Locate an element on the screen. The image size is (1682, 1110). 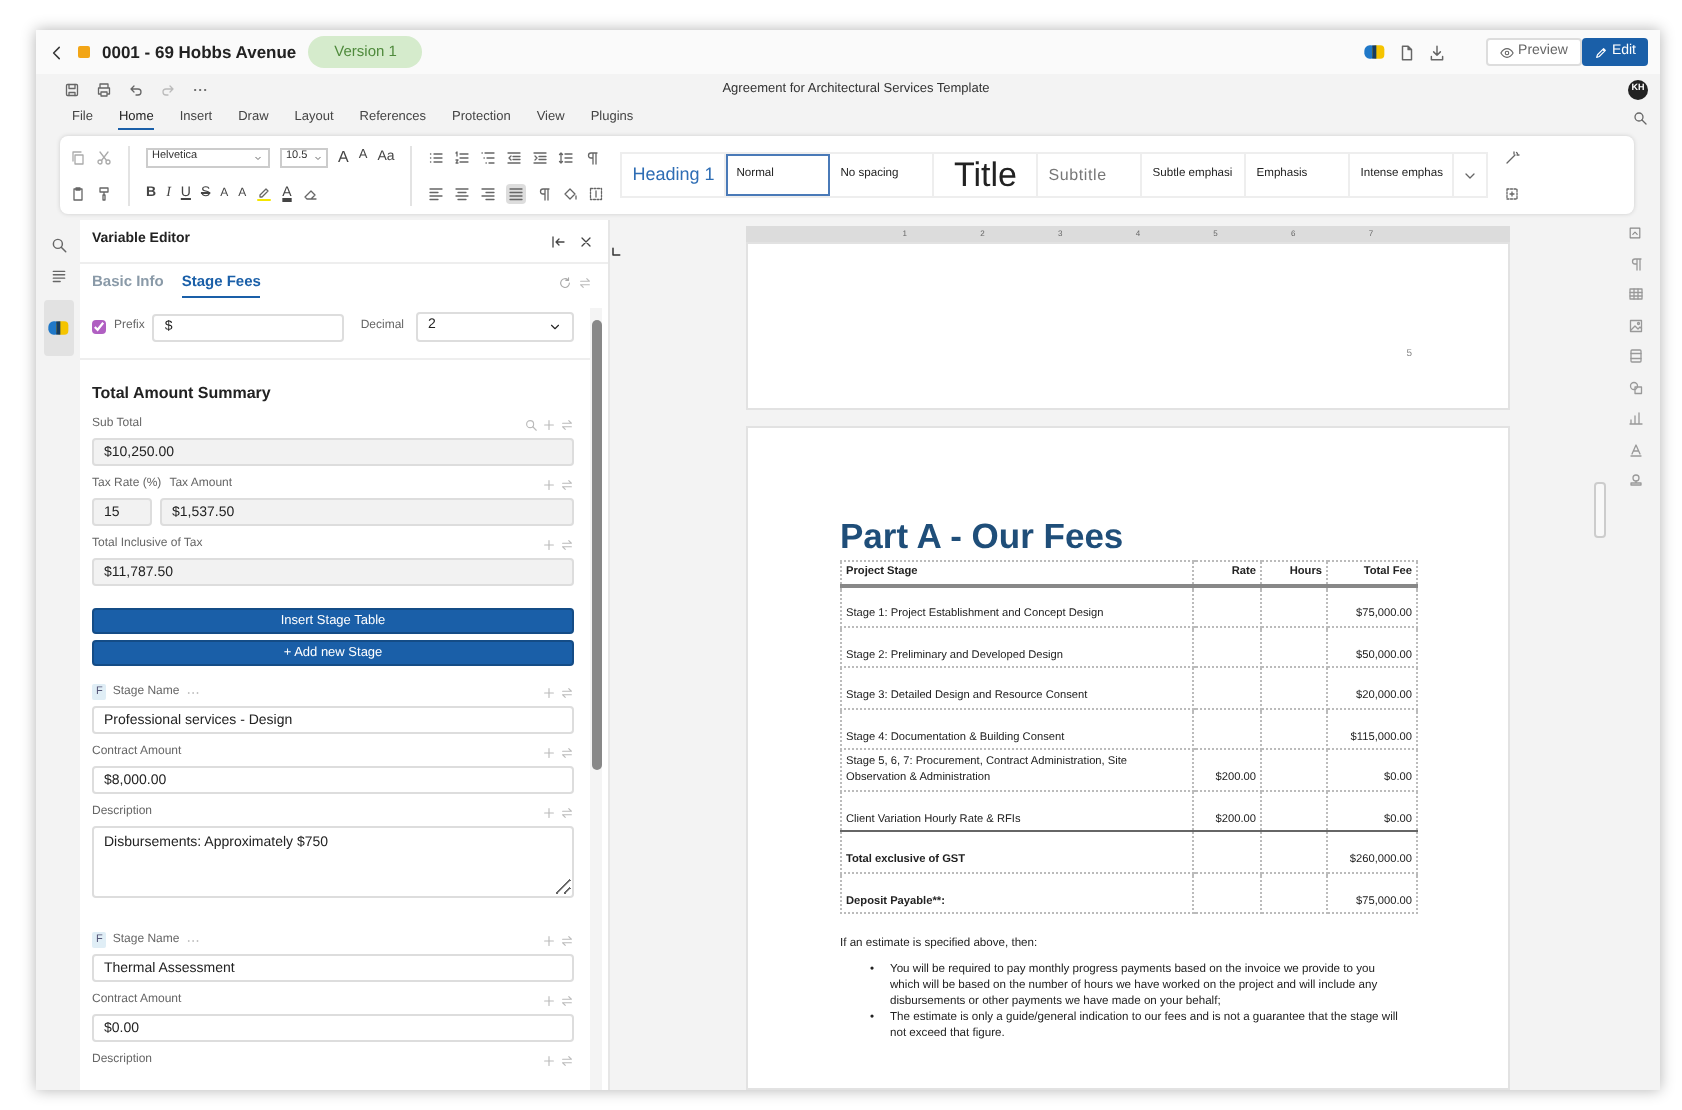
paragraph-icon is located at coordinates (1635, 263).